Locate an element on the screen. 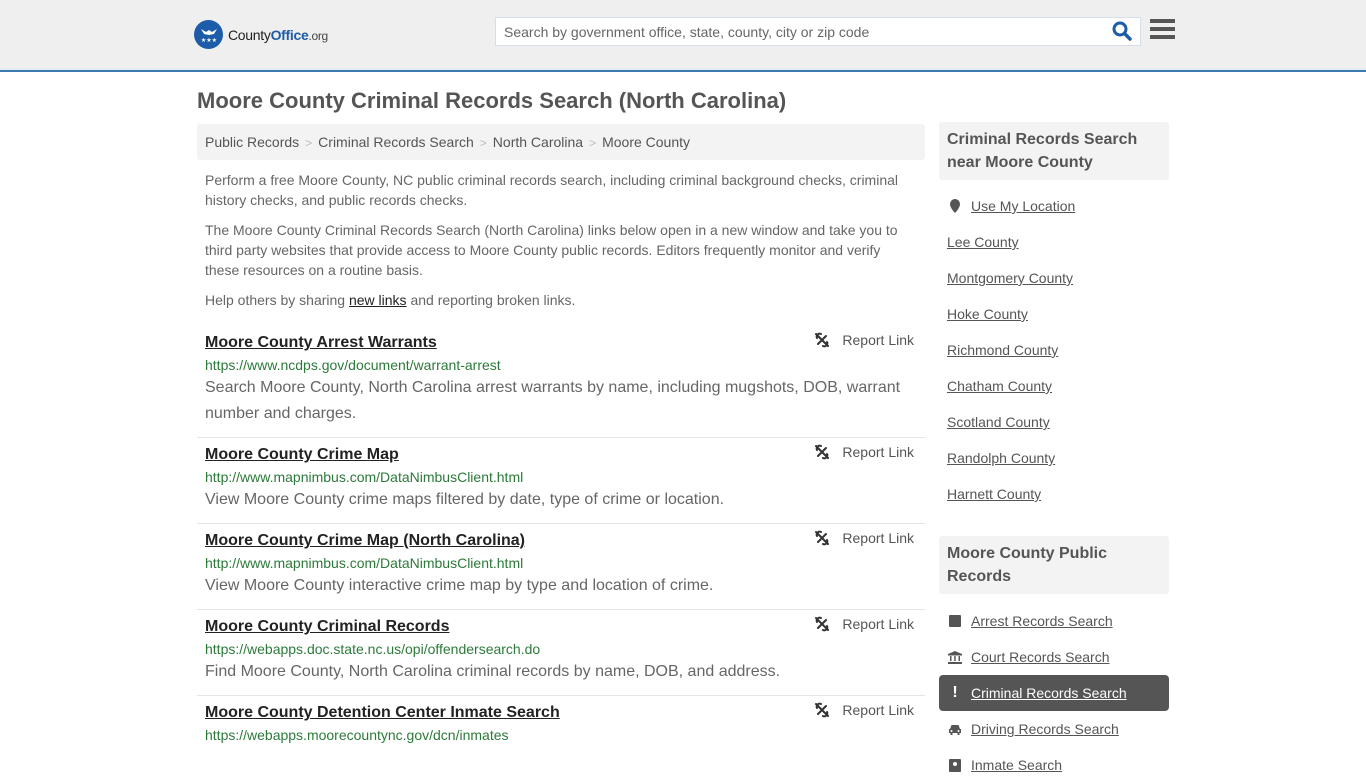 The height and width of the screenshot is (783, 1366). result-title-link: Moore County Crime Map (North Carolina) is located at coordinates (365, 541).